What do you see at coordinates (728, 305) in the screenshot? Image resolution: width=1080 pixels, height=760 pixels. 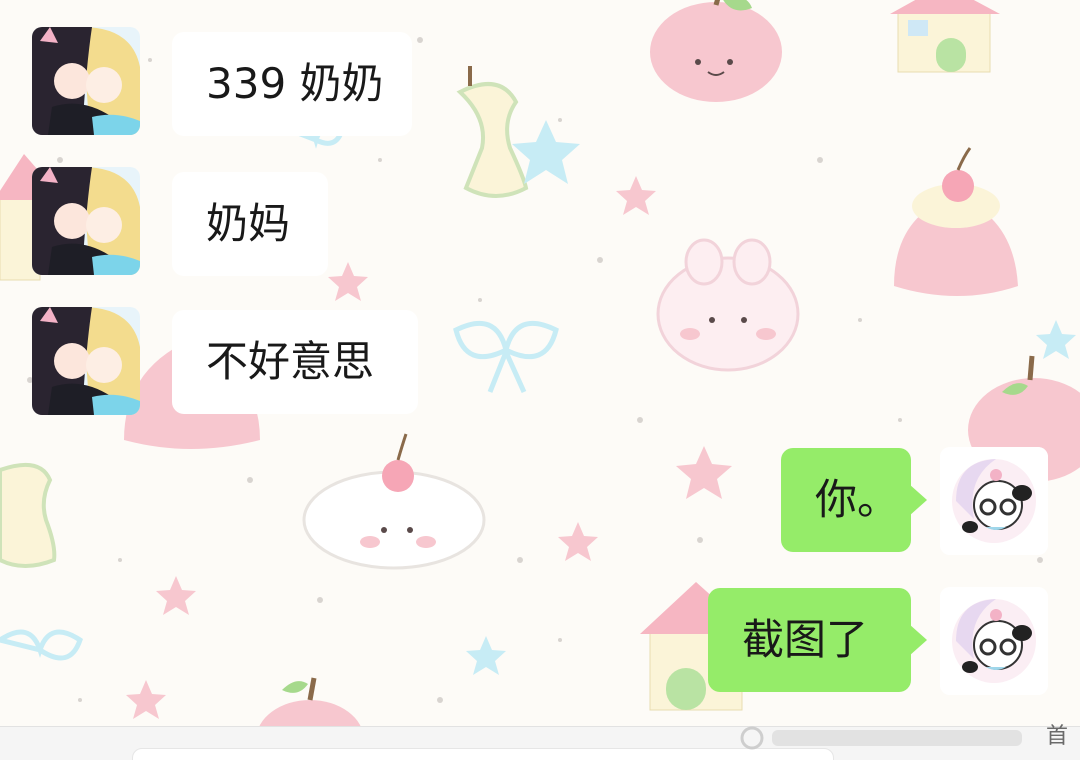 I see `bunny-doodle` at bounding box center [728, 305].